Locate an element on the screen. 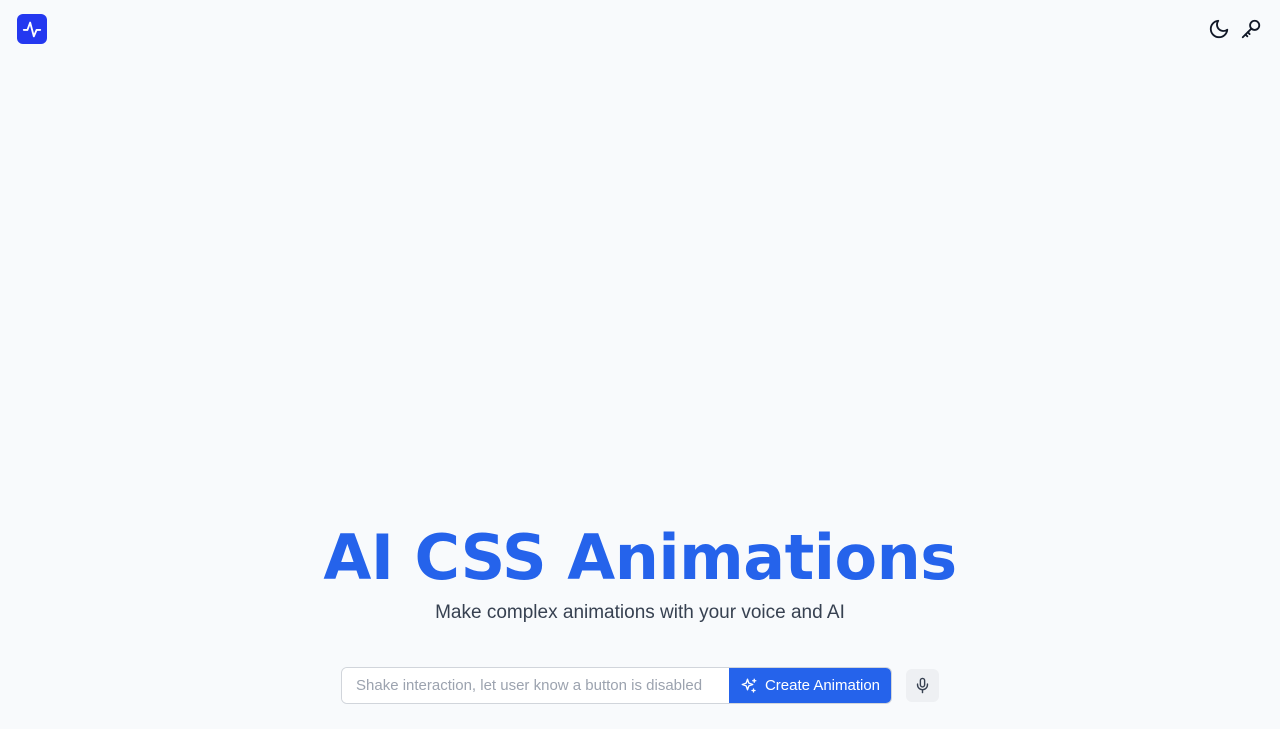  activity-pulse-icon is located at coordinates (32, 29).